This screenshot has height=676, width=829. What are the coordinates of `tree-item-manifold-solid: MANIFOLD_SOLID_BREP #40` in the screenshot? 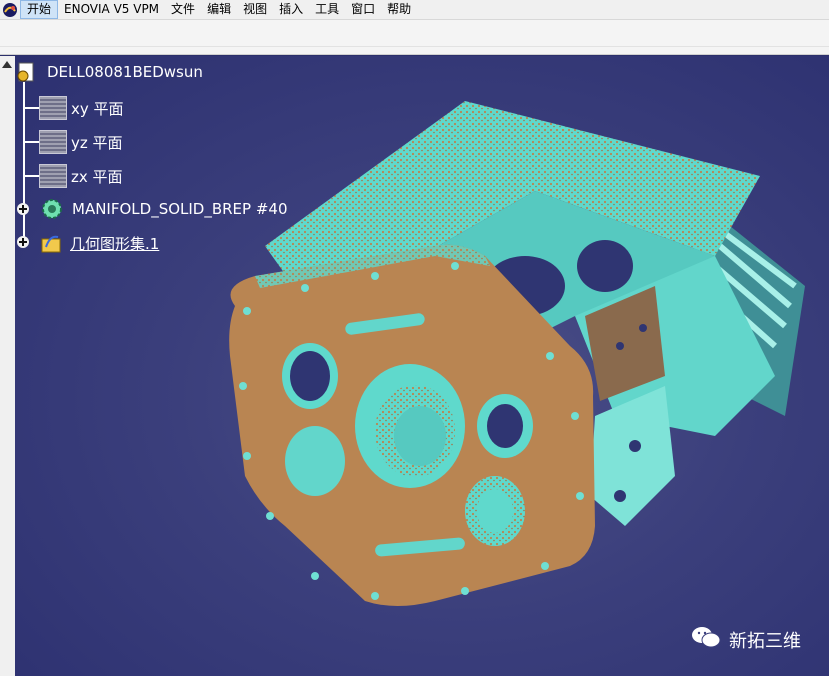 It's located at (180, 209).